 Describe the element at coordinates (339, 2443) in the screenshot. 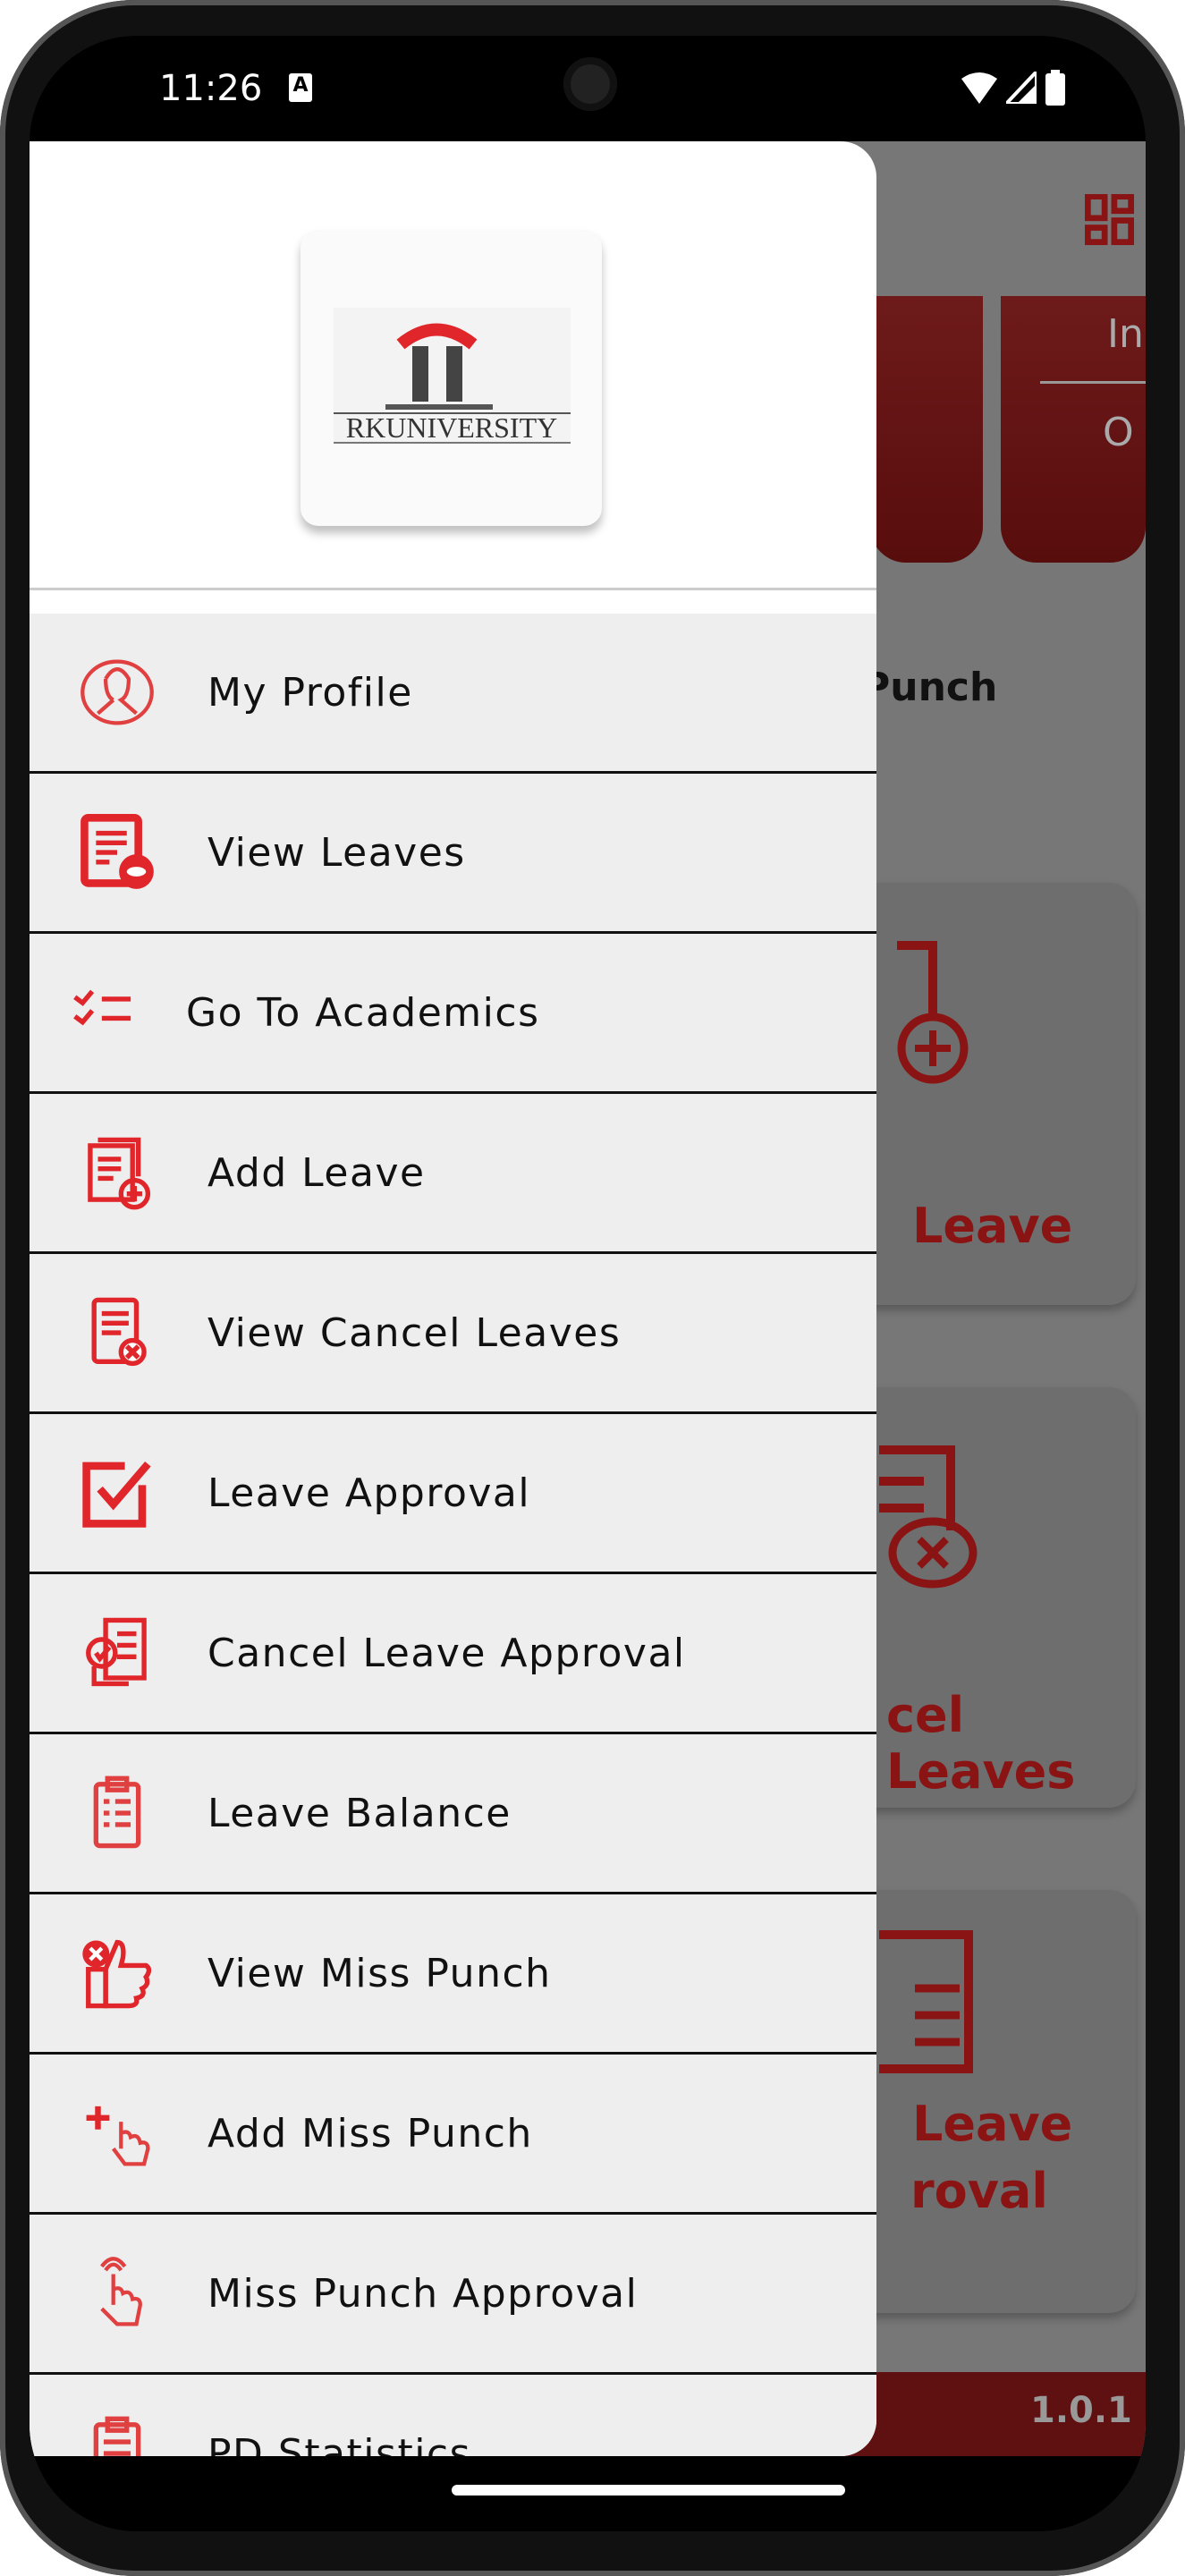

I see `menu-item-label: PD Statistics` at that location.